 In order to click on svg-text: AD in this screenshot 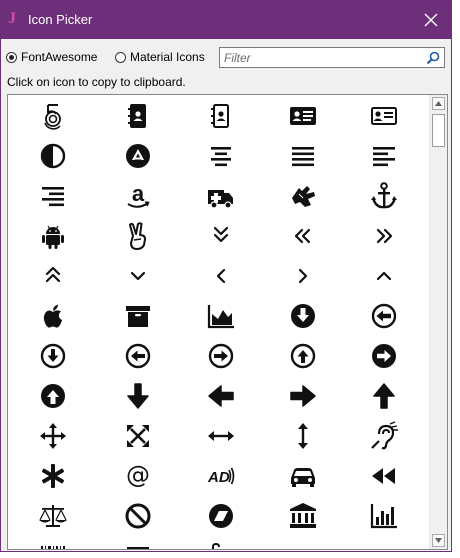, I will do `click(218, 477)`.